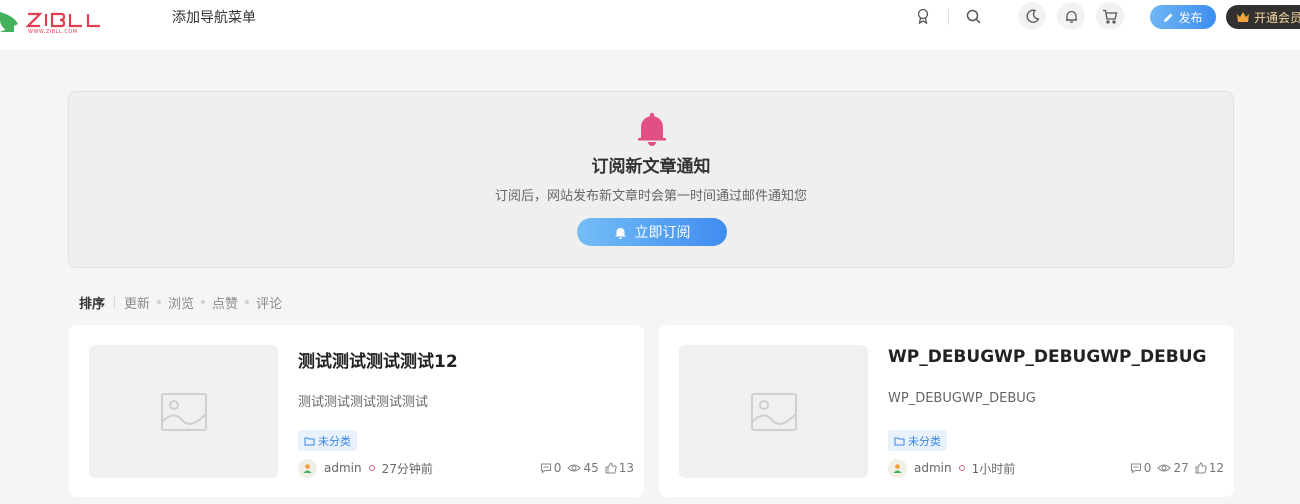 The width and height of the screenshot is (1300, 504). I want to click on post-stats: 0 45 13, so click(587, 468).